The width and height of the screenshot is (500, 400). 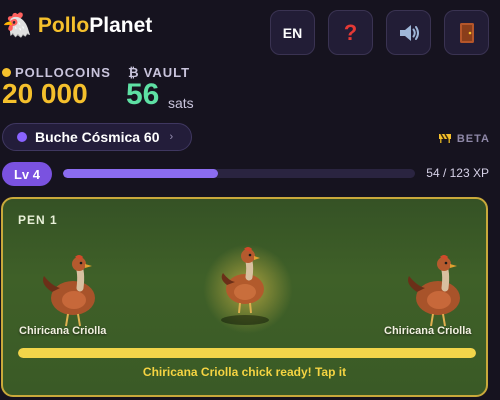 What do you see at coordinates (63, 25) in the screenshot?
I see `app-title-part1: Pollo` at bounding box center [63, 25].